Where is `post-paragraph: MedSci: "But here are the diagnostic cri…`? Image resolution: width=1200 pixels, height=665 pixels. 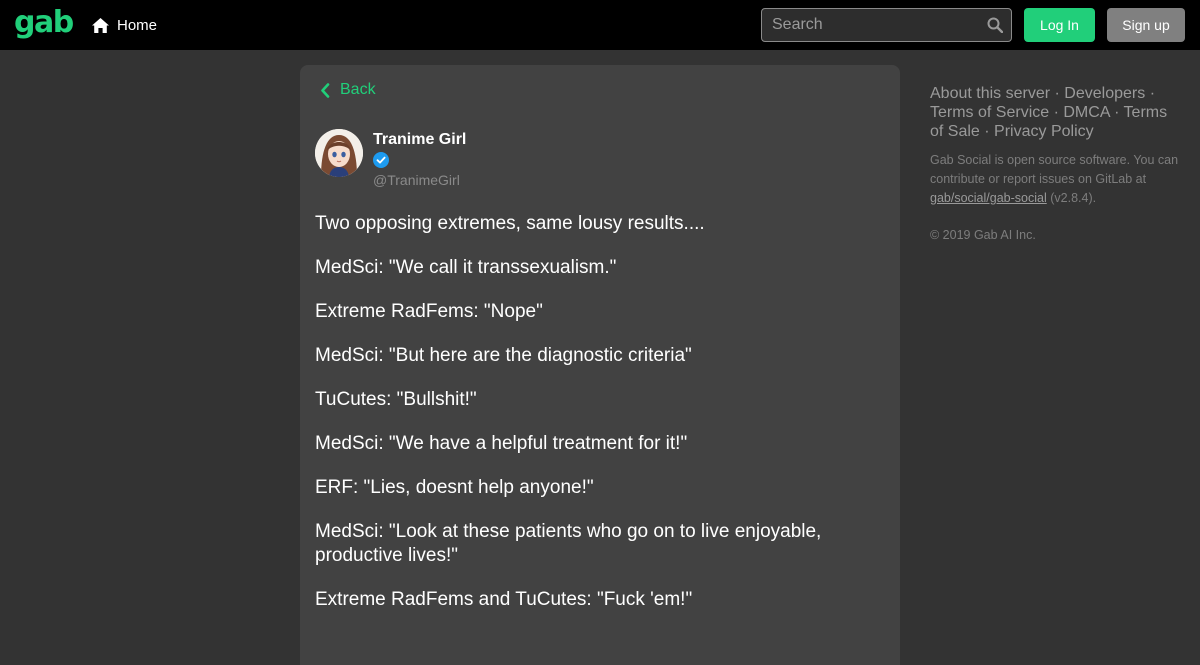
post-paragraph: MedSci: "But here are the diagnostic cri… is located at coordinates (503, 355).